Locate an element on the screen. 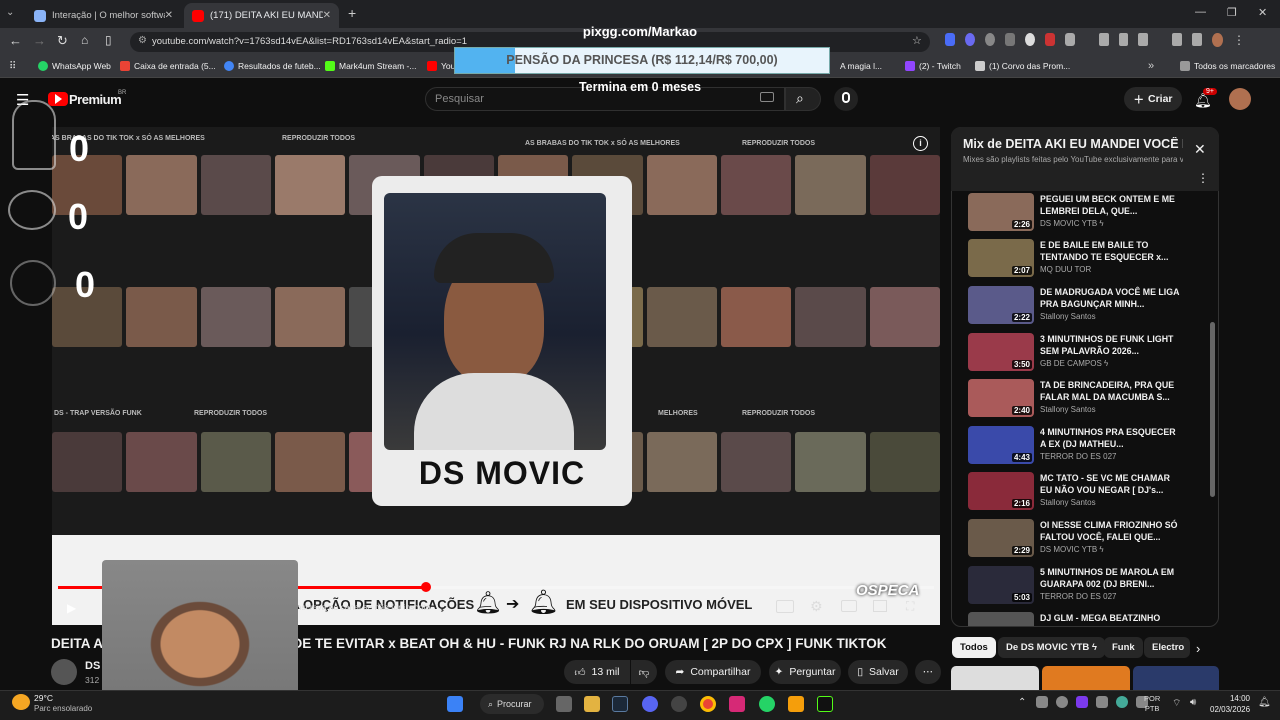 This screenshot has width=1280, height=720. thumbs-down-icon: 👎︎ is located at coordinates (644, 672).